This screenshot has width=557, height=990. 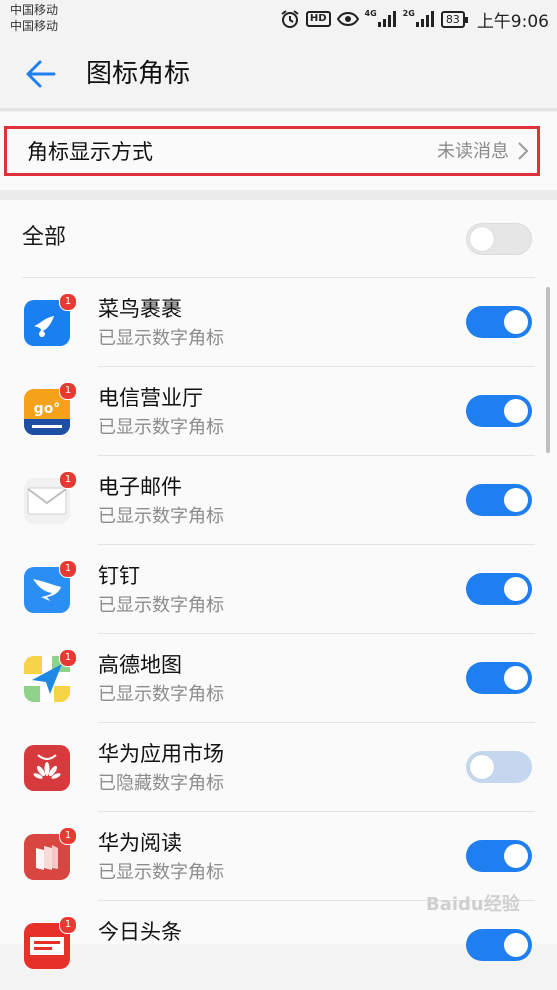 What do you see at coordinates (140, 309) in the screenshot?
I see `app-name: 菜鸟裹裹` at bounding box center [140, 309].